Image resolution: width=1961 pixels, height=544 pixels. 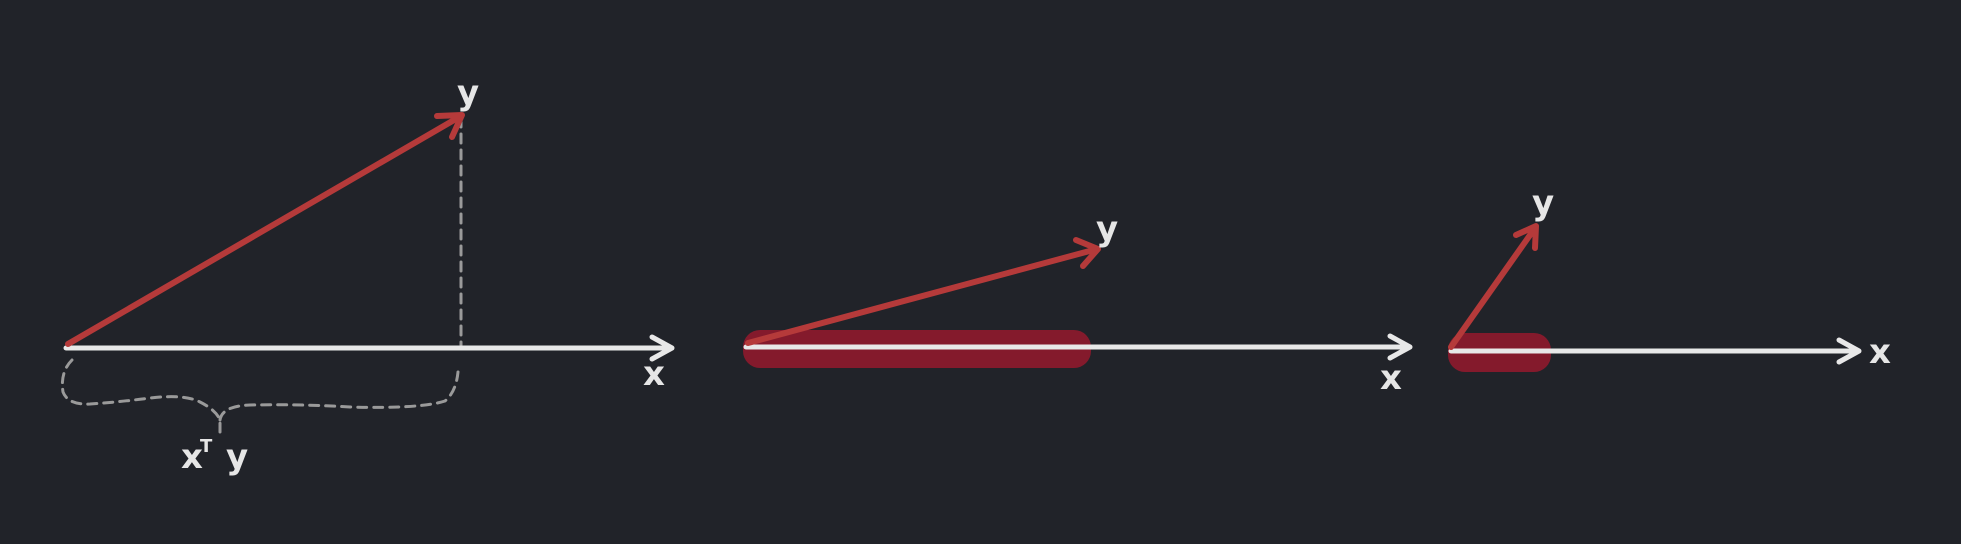 I want to click on brace-label-transpose: T, so click(x=206, y=446).